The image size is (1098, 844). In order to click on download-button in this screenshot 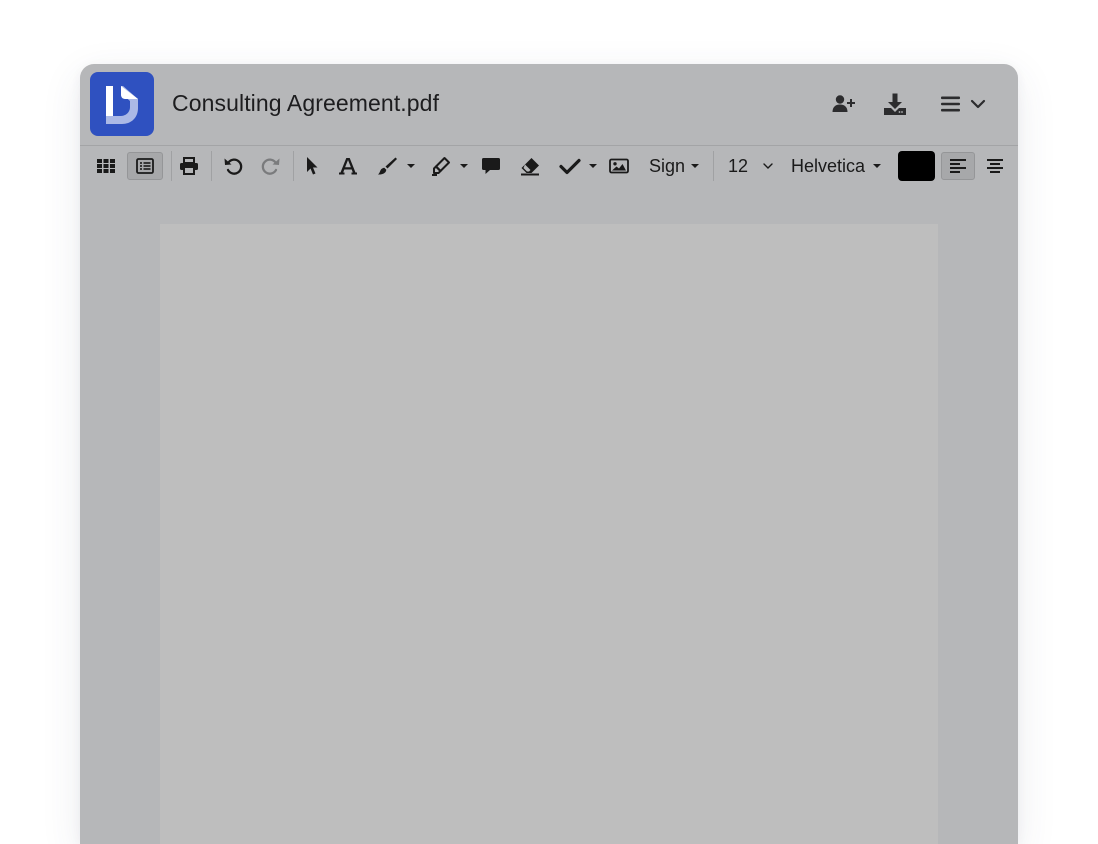, I will do `click(895, 104)`.